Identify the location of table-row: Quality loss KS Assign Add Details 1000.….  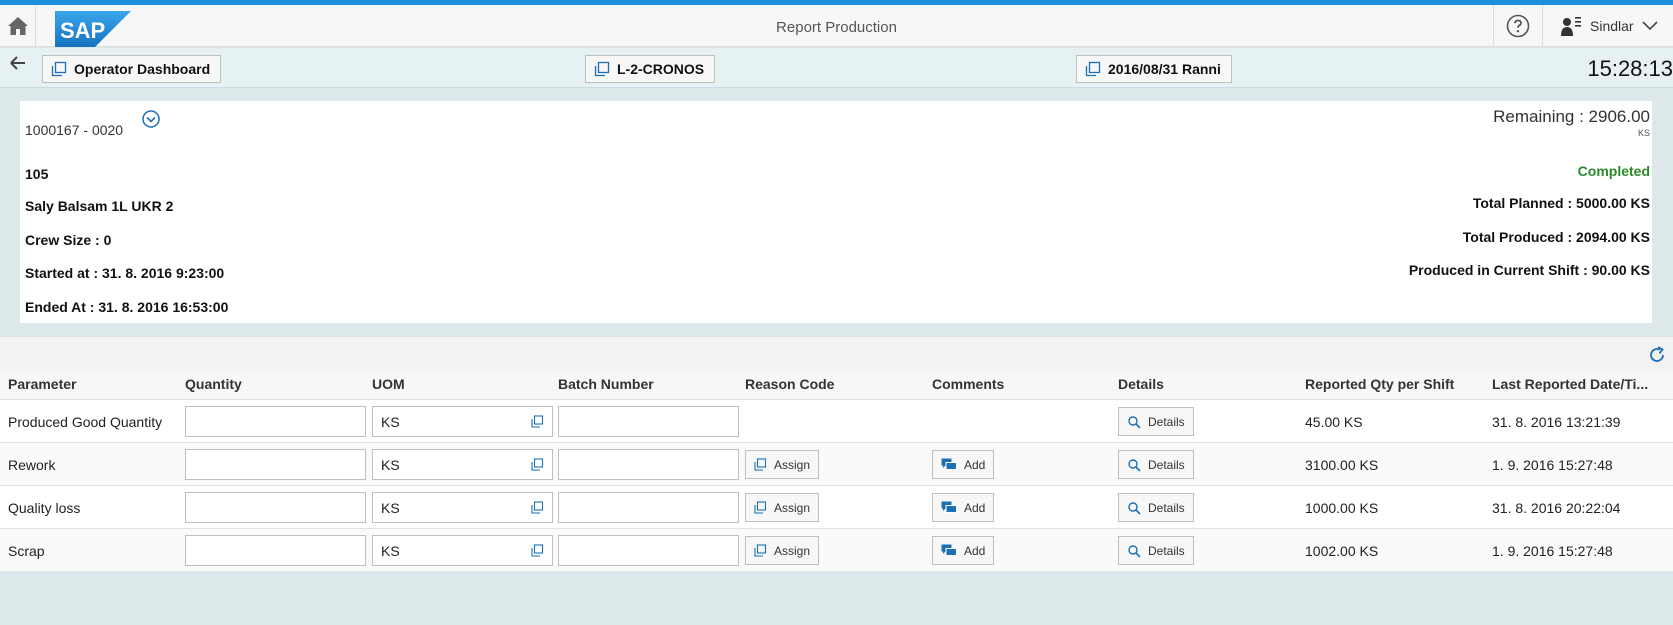
(836, 507).